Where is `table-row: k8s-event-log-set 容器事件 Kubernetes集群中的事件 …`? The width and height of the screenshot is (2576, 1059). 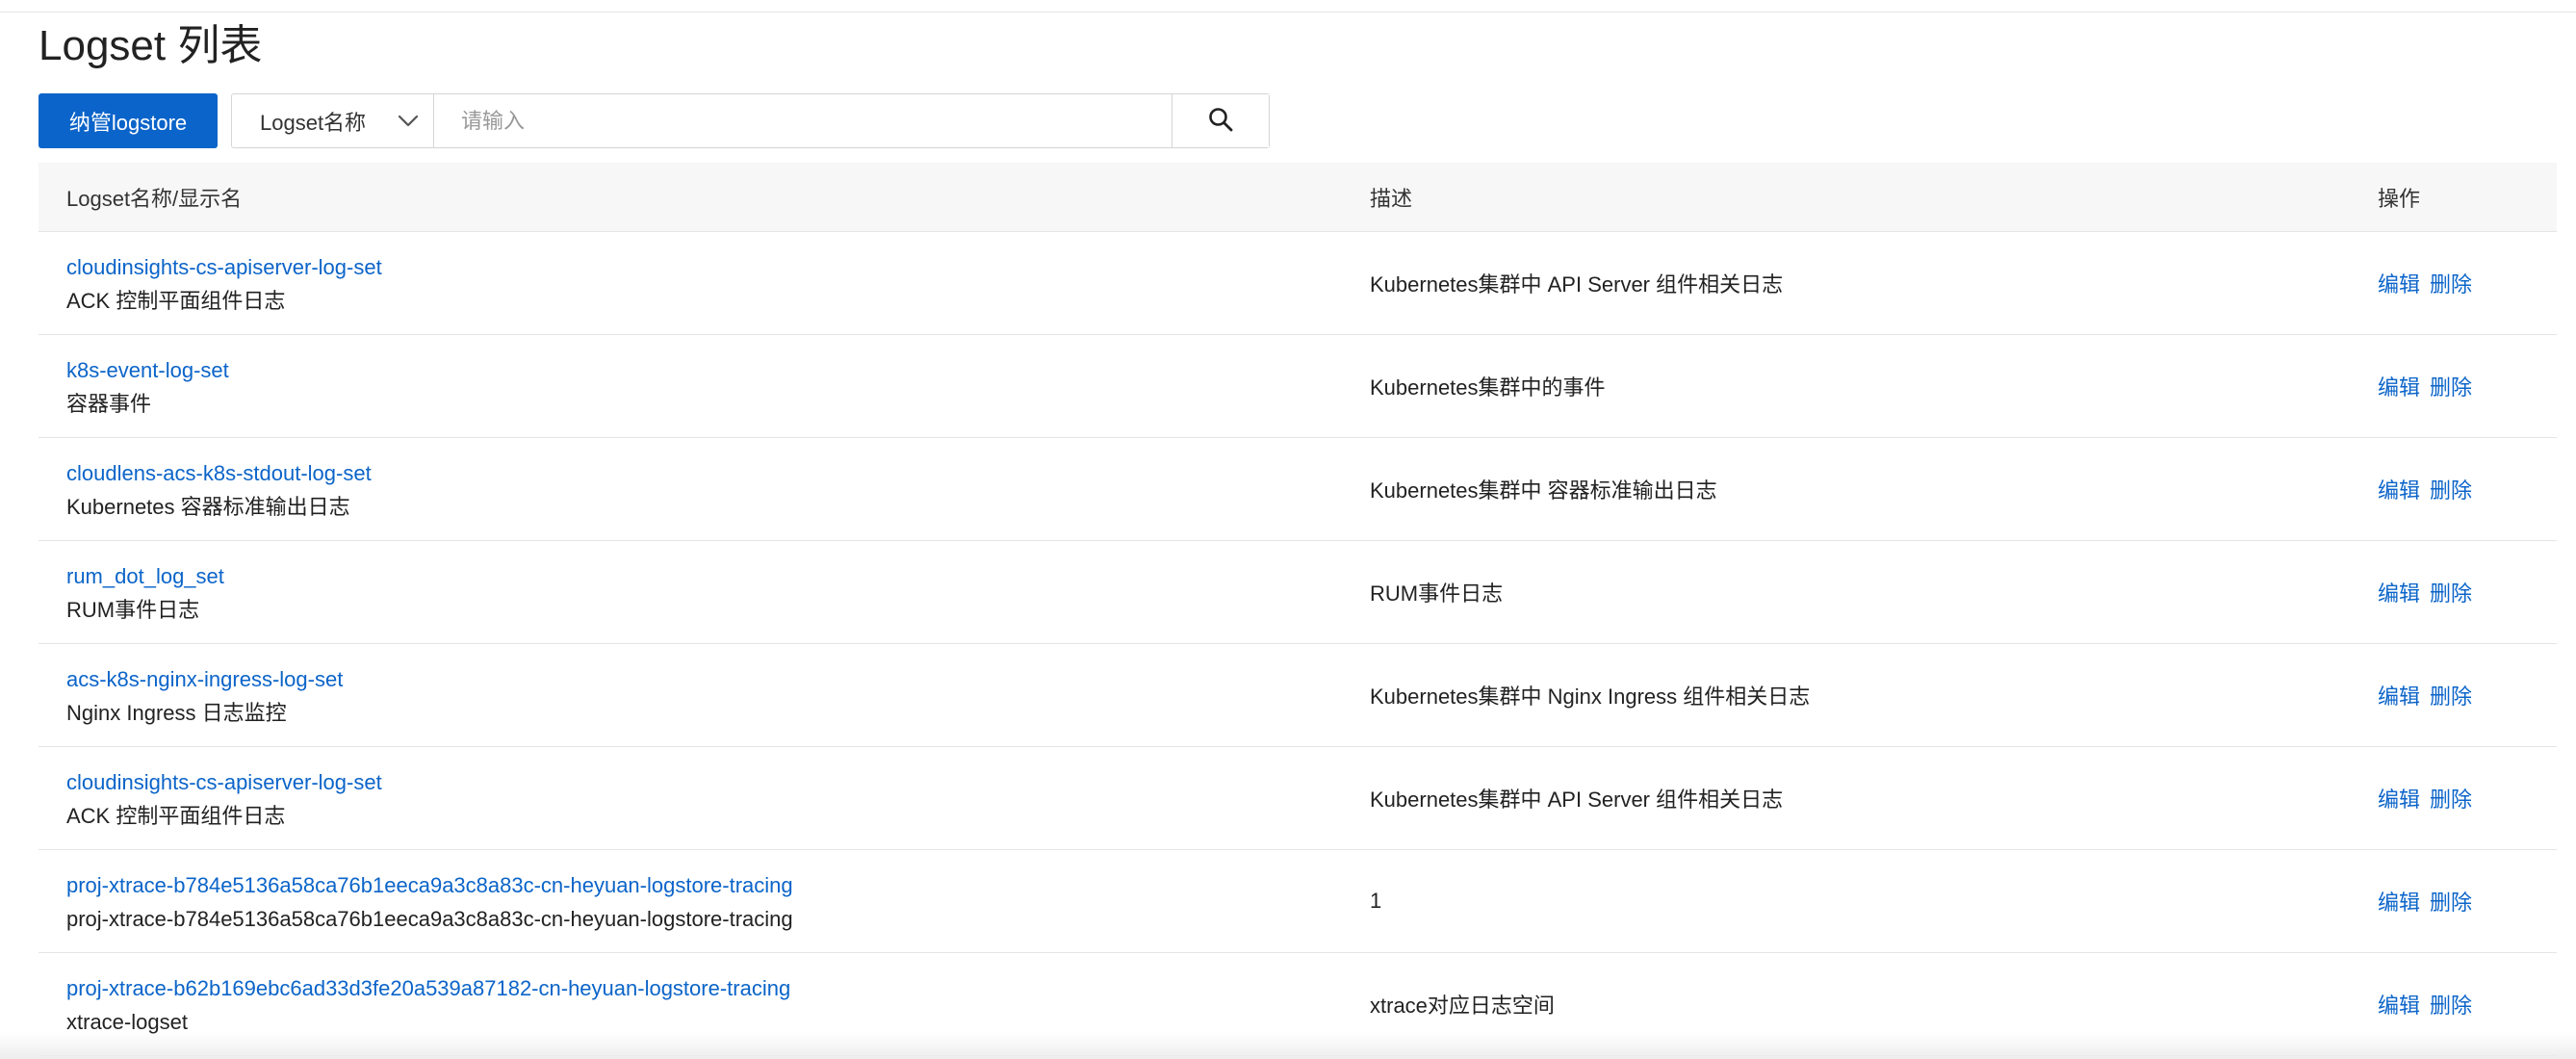
table-row: k8s-event-log-set 容器事件 Kubernetes集群中的事件 … is located at coordinates (1298, 387).